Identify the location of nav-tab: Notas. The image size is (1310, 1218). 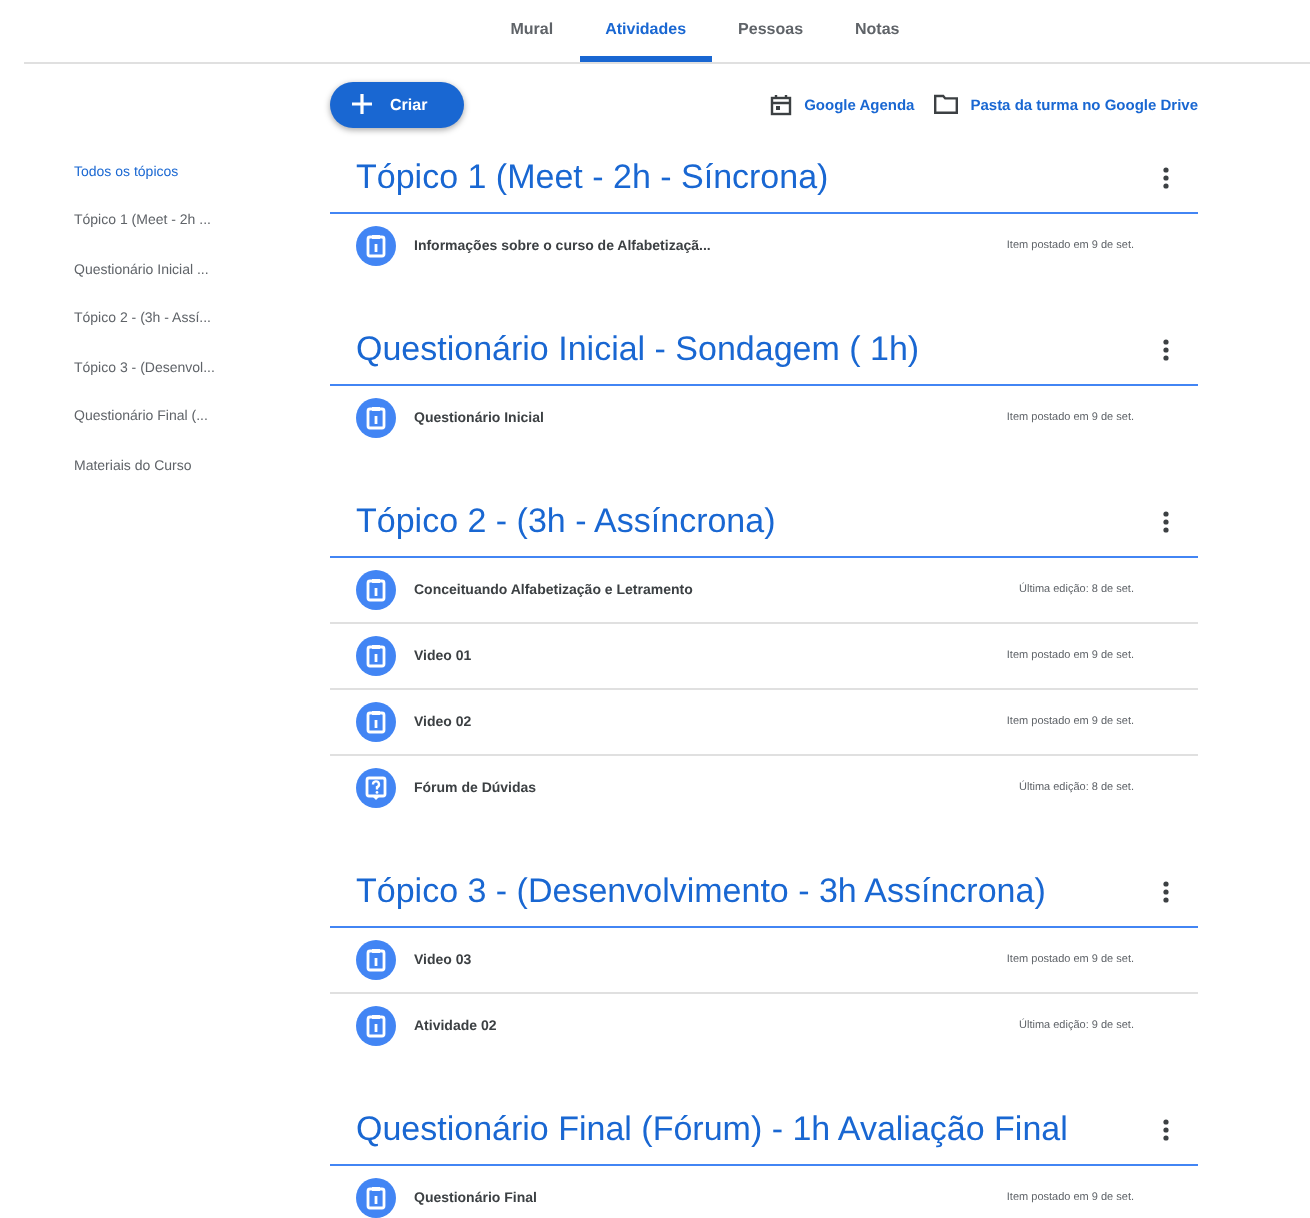
(877, 31).